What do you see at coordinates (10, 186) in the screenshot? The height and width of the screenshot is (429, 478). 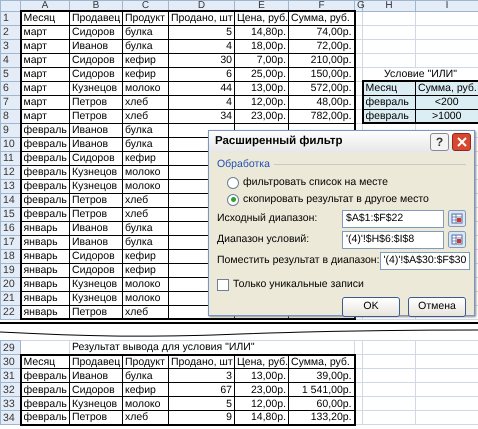 I see `row-header: 13` at bounding box center [10, 186].